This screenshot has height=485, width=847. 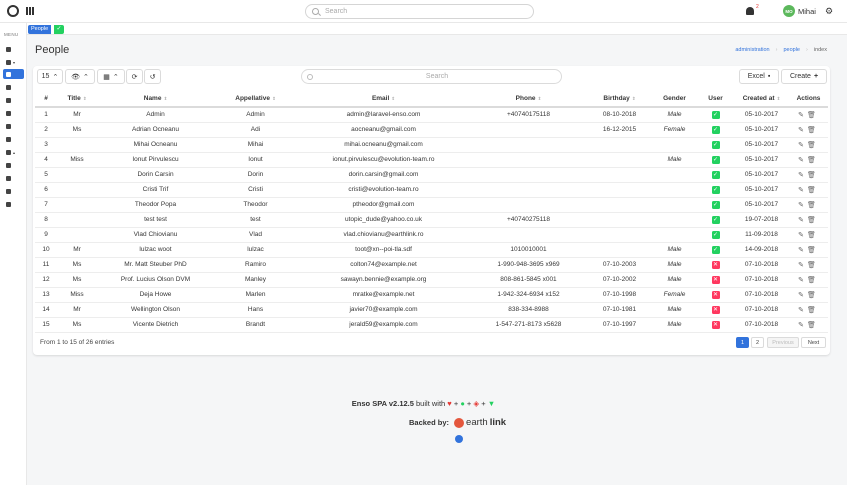 What do you see at coordinates (750, 11) in the screenshot?
I see `bell-icon` at bounding box center [750, 11].